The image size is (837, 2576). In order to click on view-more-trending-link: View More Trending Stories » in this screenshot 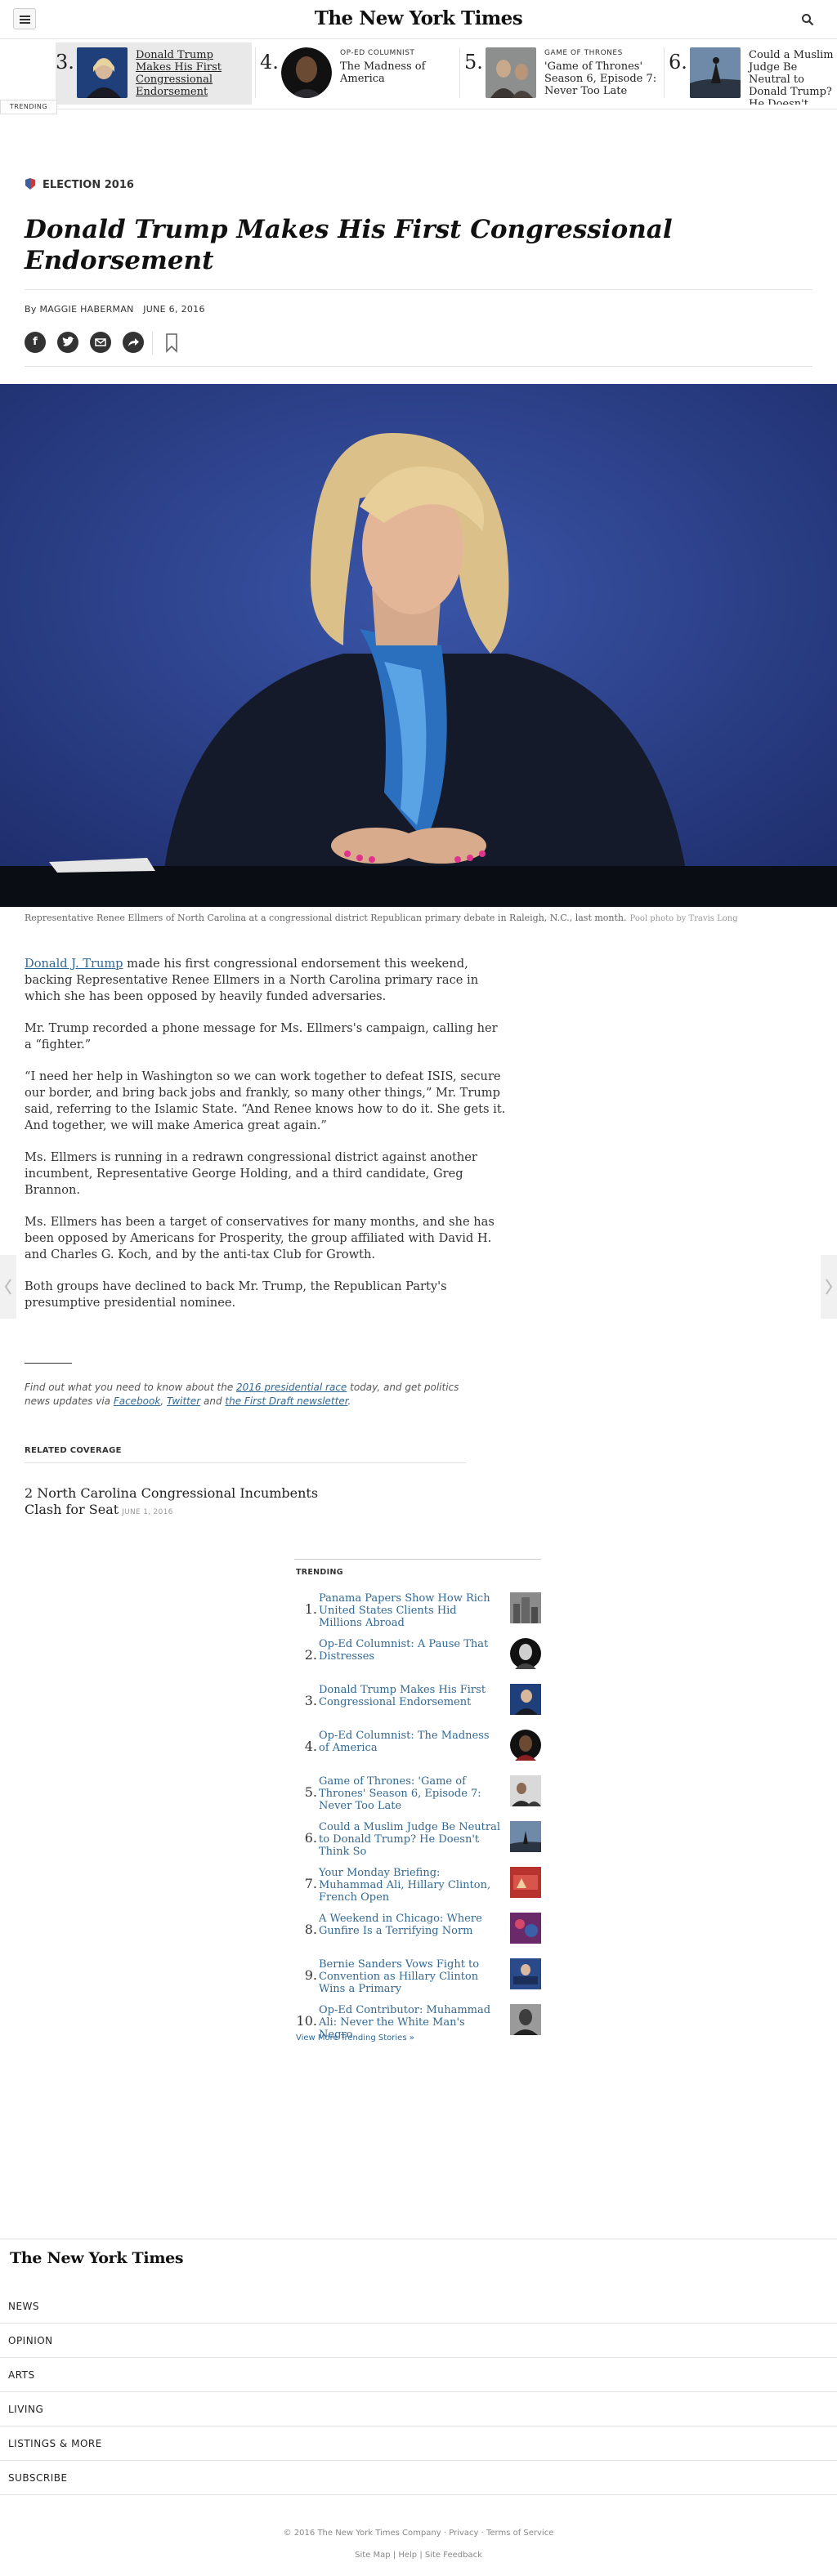, I will do `click(355, 2038)`.